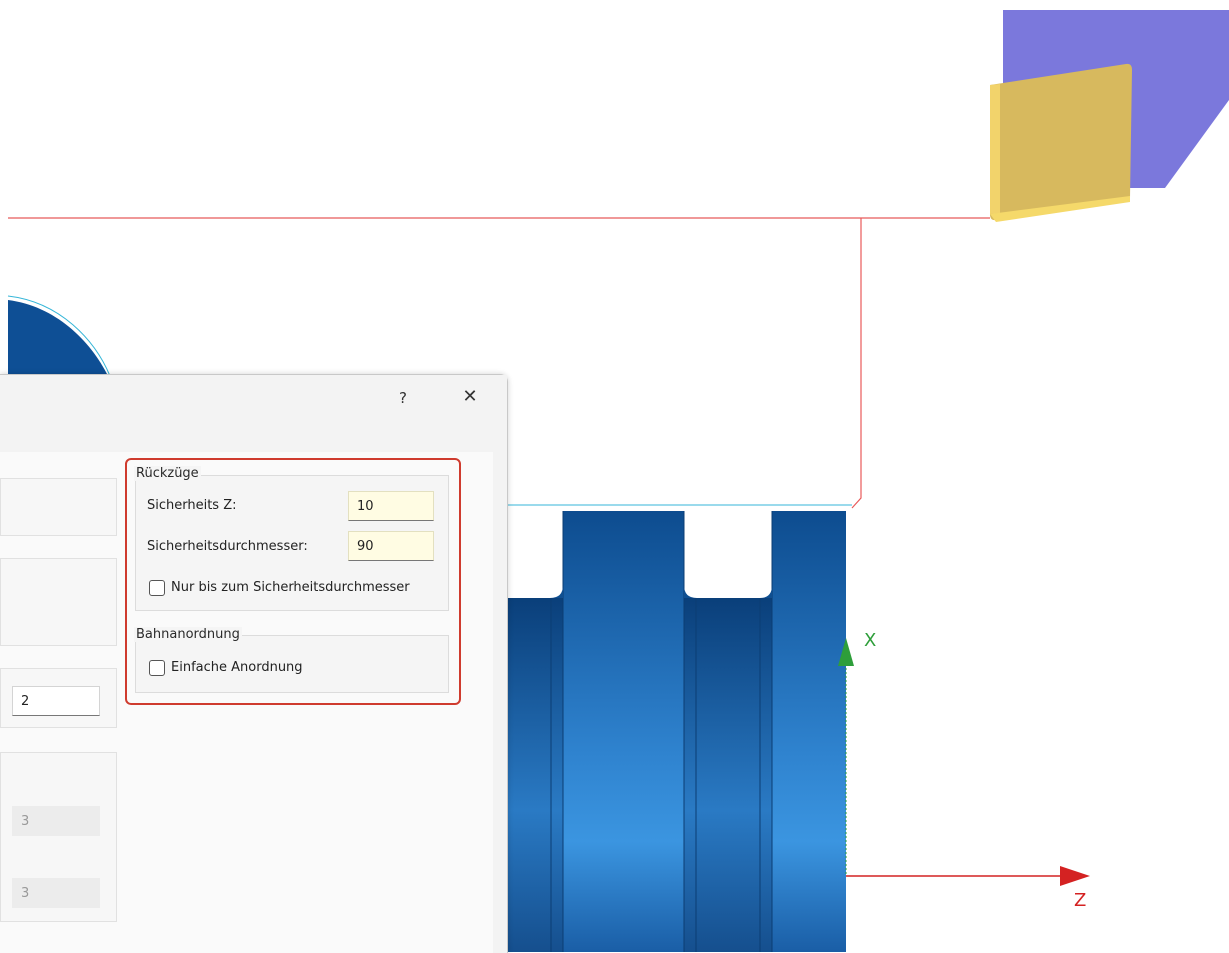 The image size is (1229, 953). What do you see at coordinates (403, 398) in the screenshot?
I see `help-button: ?` at bounding box center [403, 398].